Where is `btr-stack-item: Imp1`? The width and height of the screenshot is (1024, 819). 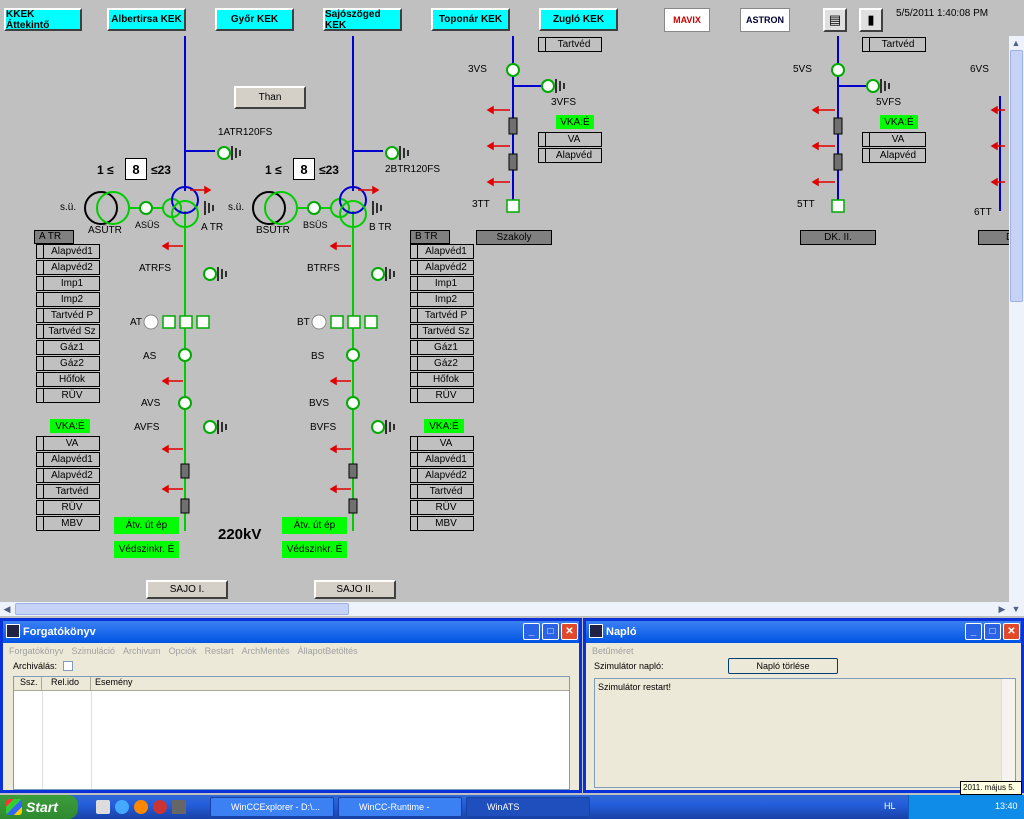
btr-stack-item: Imp1 is located at coordinates (442, 283).